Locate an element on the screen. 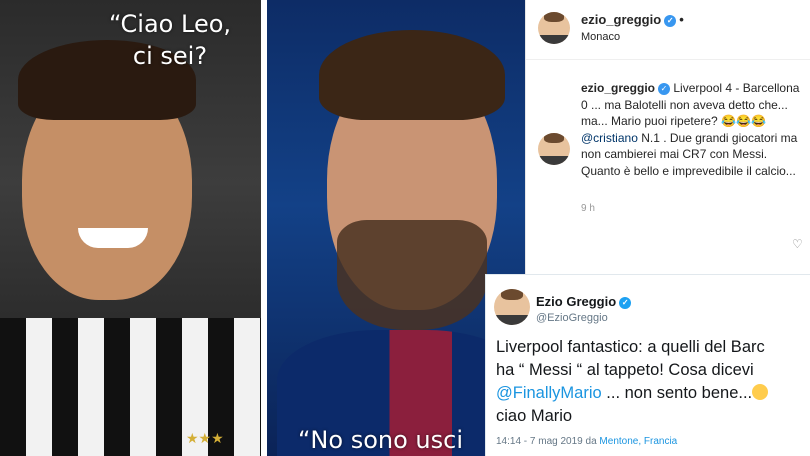 This screenshot has height=456, width=810. player-beard is located at coordinates (412, 275).